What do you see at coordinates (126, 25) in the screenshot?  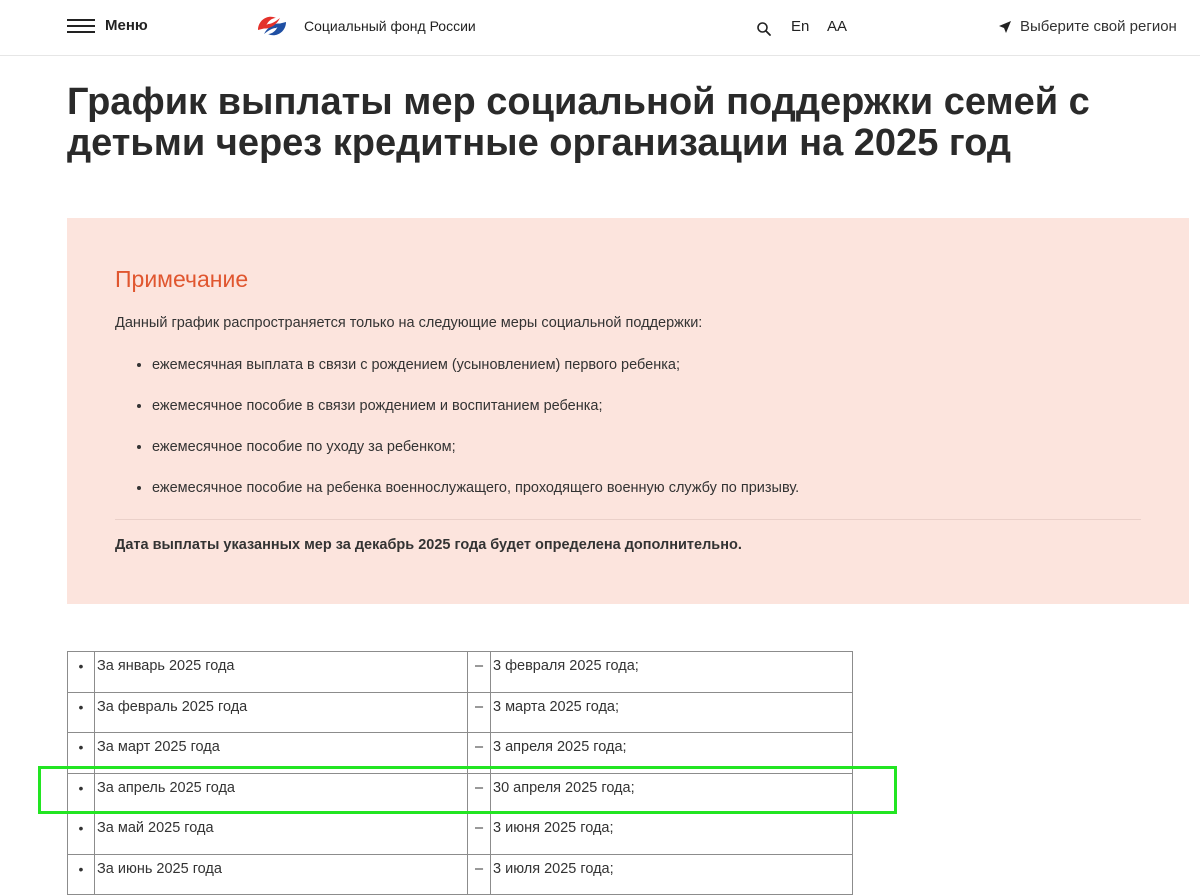 I see `menu-label: Меню` at bounding box center [126, 25].